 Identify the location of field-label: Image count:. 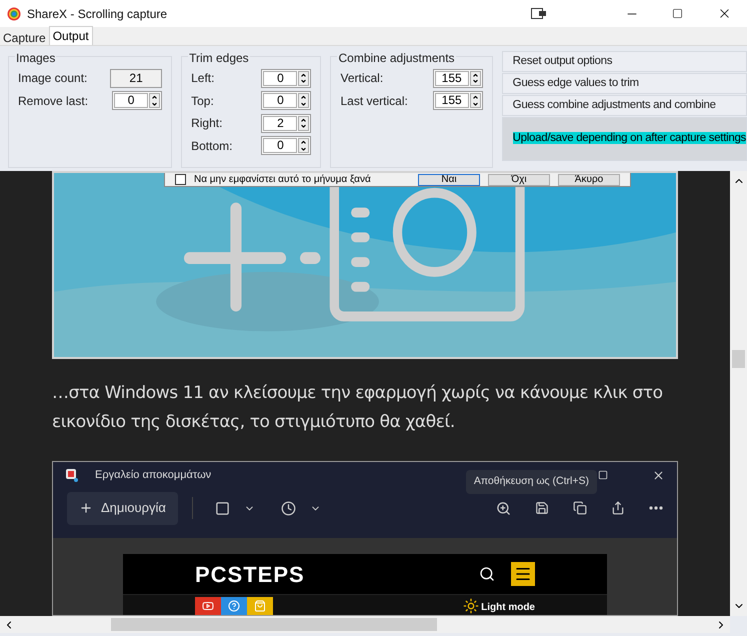
(53, 79).